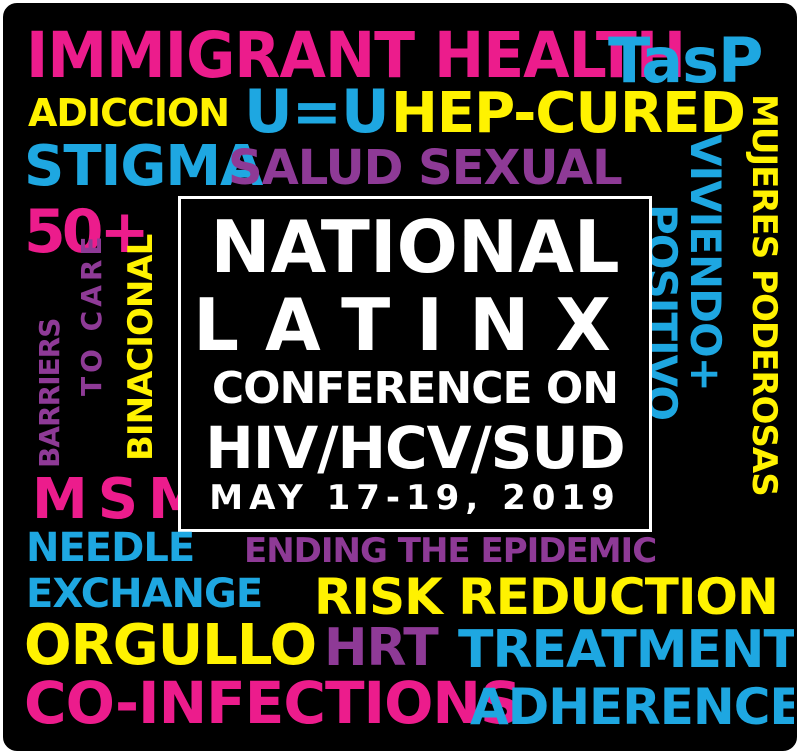 The height and width of the screenshot is (754, 800). Describe the element at coordinates (91, 314) in the screenshot. I see `word-to-care: TO CARE` at that location.